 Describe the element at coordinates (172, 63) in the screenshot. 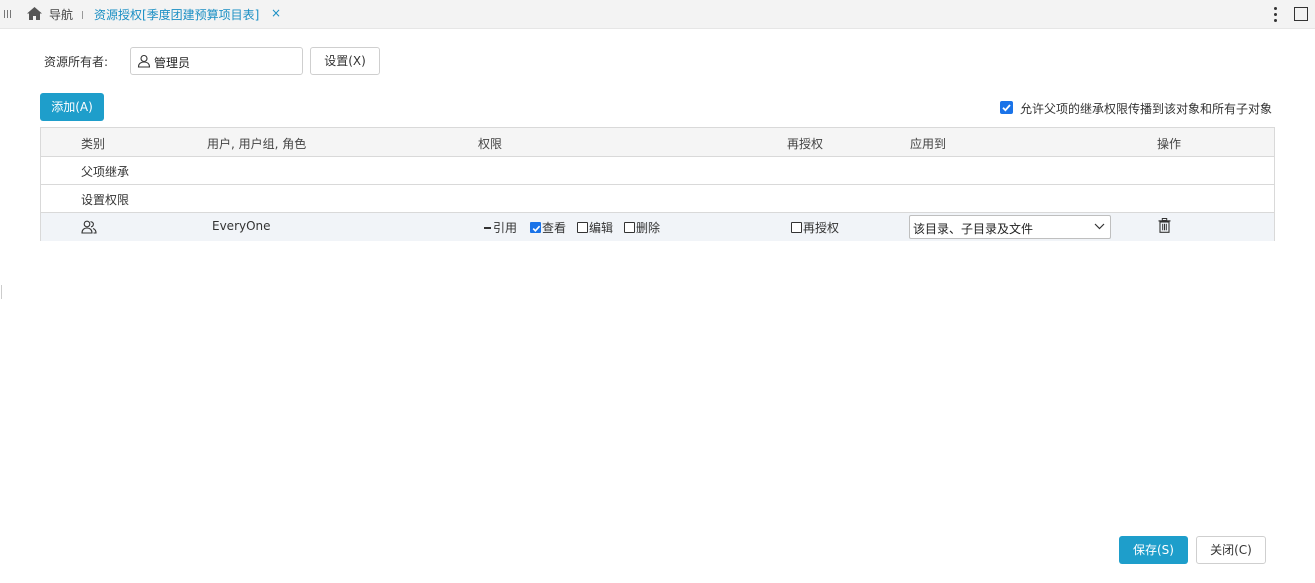

I see `owner-value: 管理员` at that location.